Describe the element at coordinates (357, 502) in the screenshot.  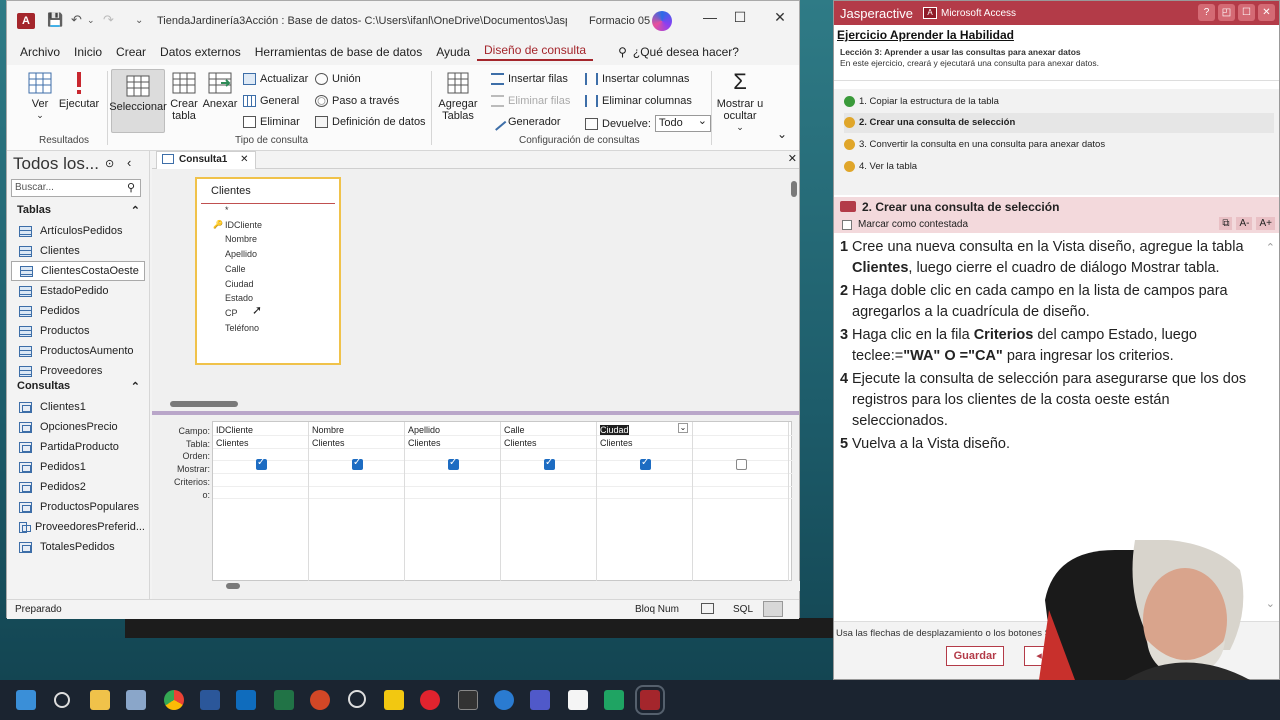
I see `grid-column: Nombre Clientes` at that location.